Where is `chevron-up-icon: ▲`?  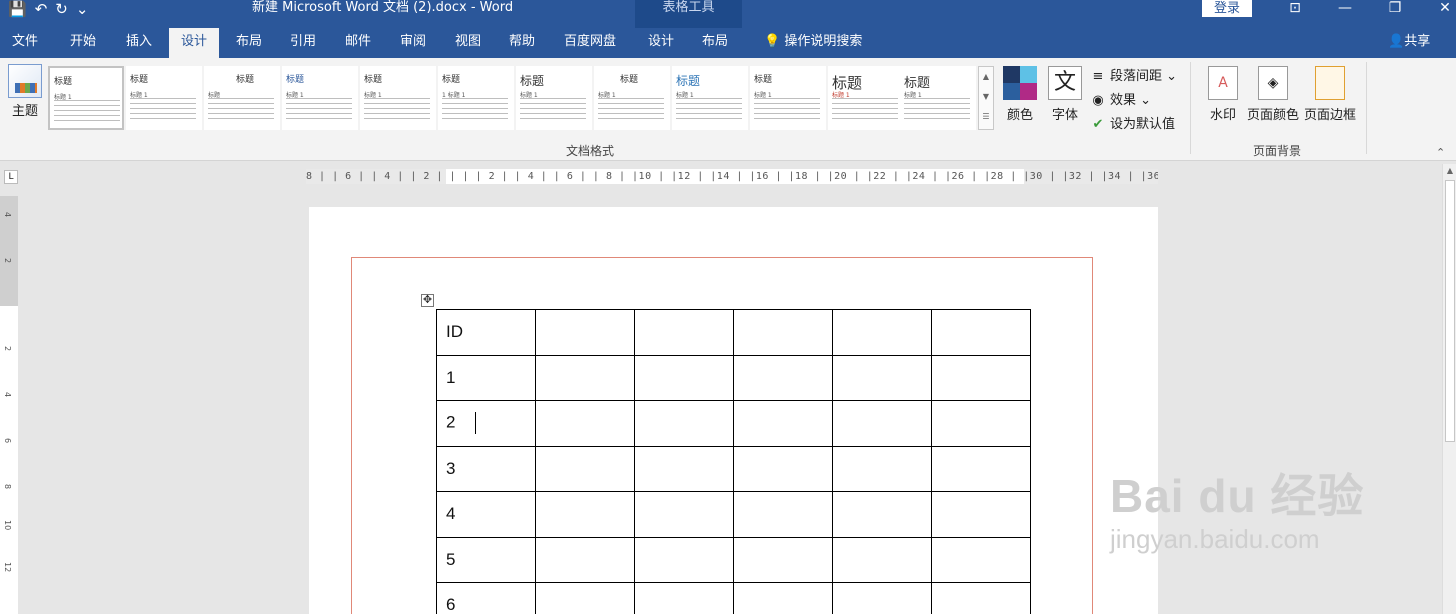
chevron-up-icon: ▲ is located at coordinates (986, 77).